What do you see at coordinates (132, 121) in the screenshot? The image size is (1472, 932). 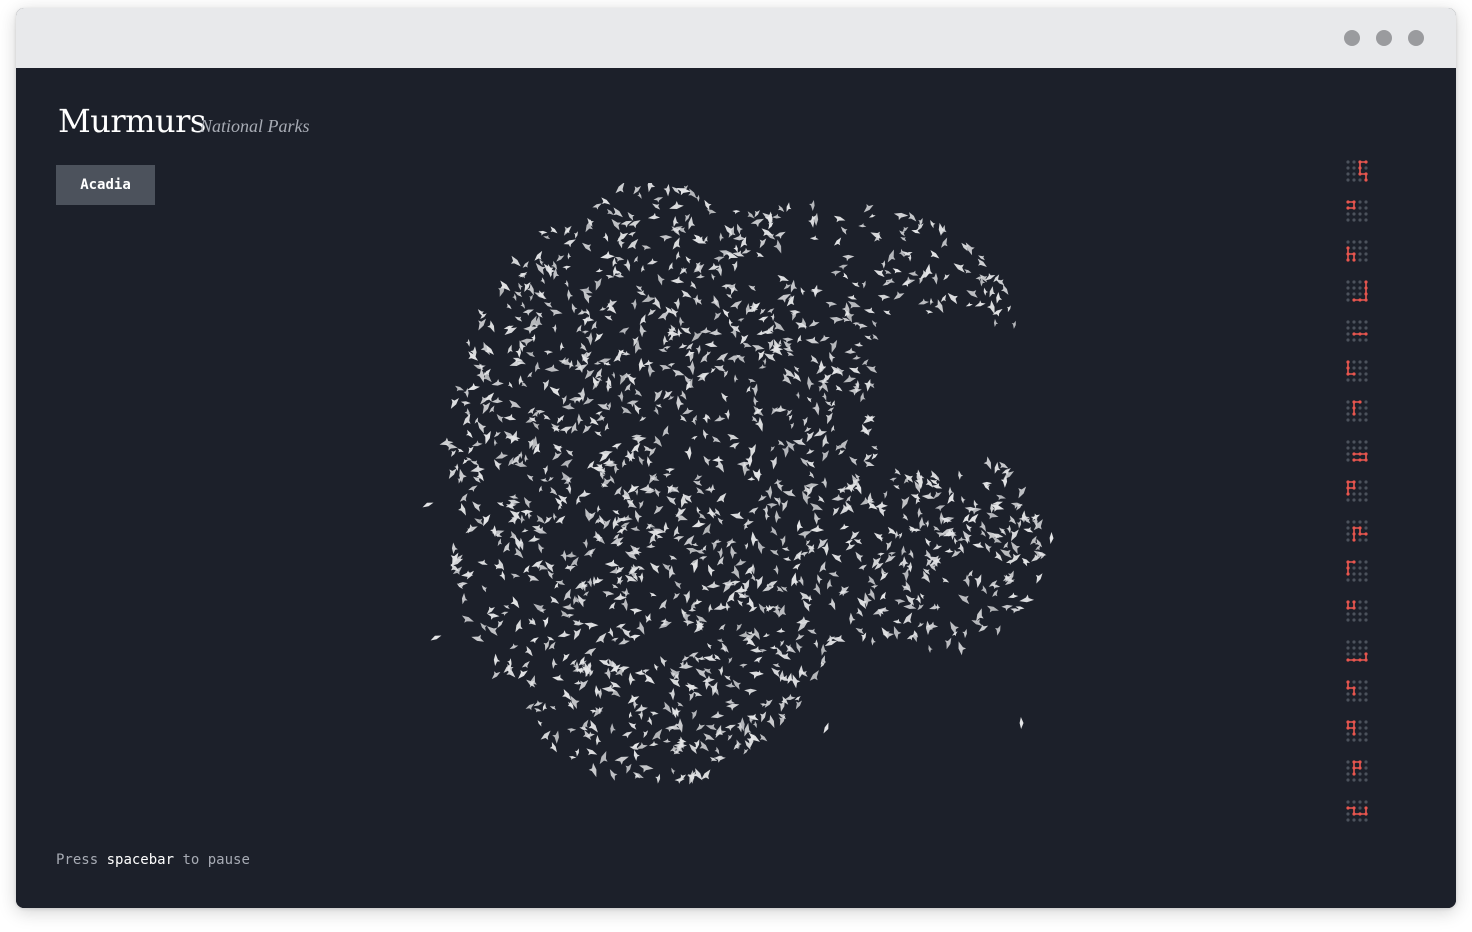 I see `page-title: Murmurs` at bounding box center [132, 121].